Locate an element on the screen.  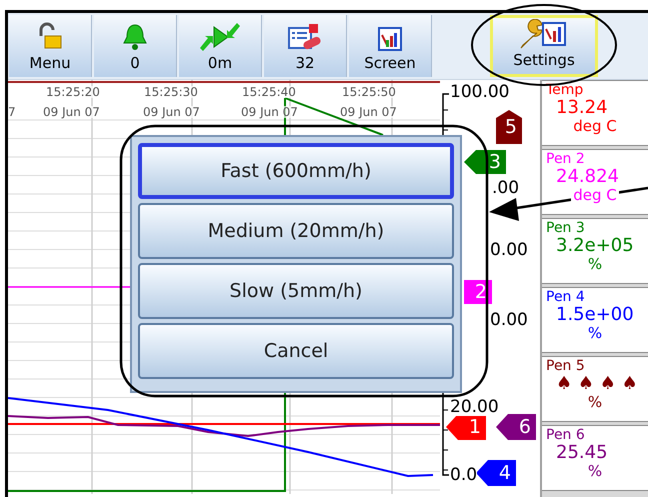
pen-tag: 1 is located at coordinates (466, 427).